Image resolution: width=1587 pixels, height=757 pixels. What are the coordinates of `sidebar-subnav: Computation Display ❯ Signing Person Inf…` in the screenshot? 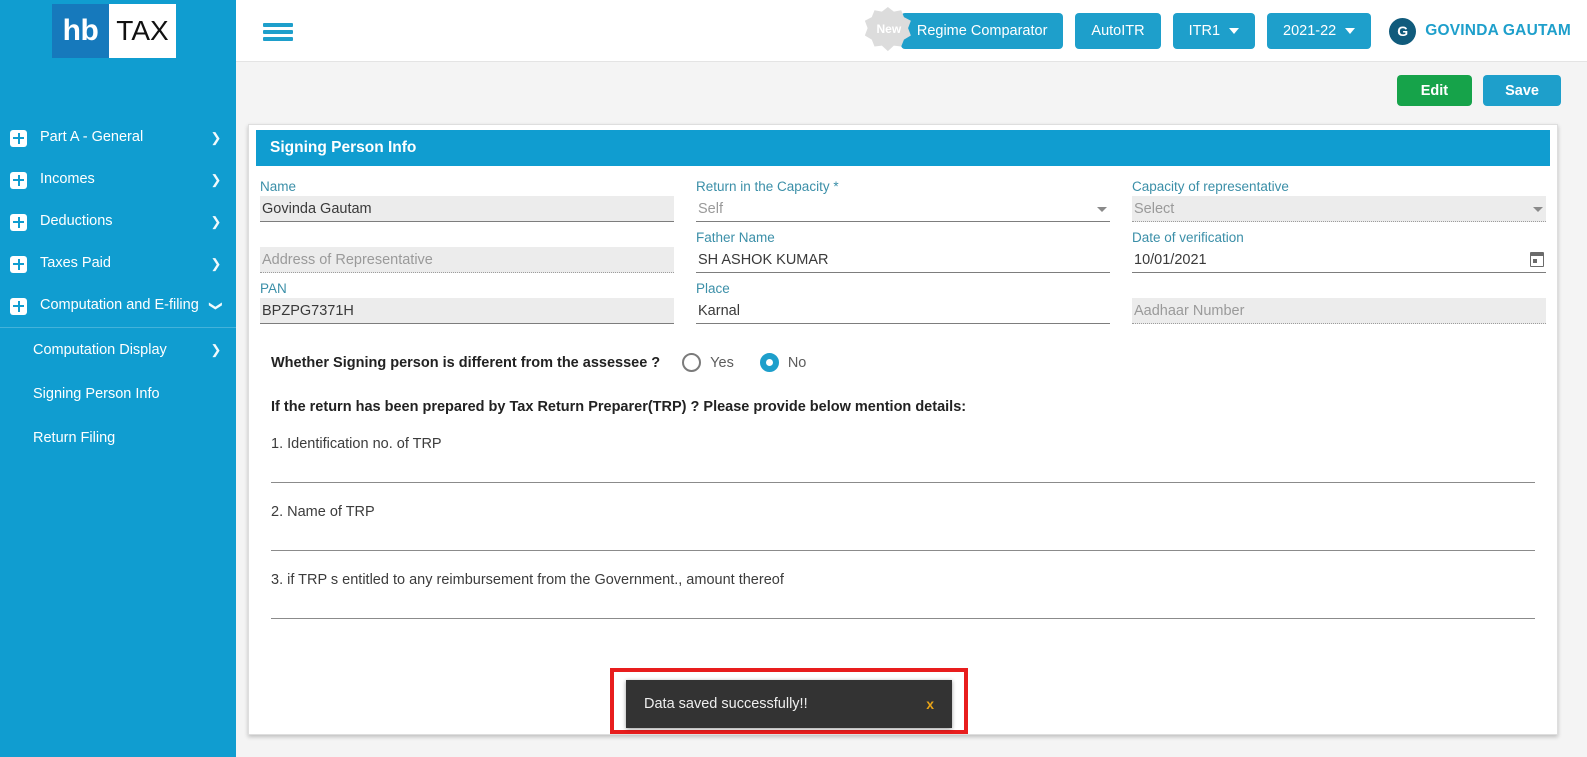 It's located at (118, 393).